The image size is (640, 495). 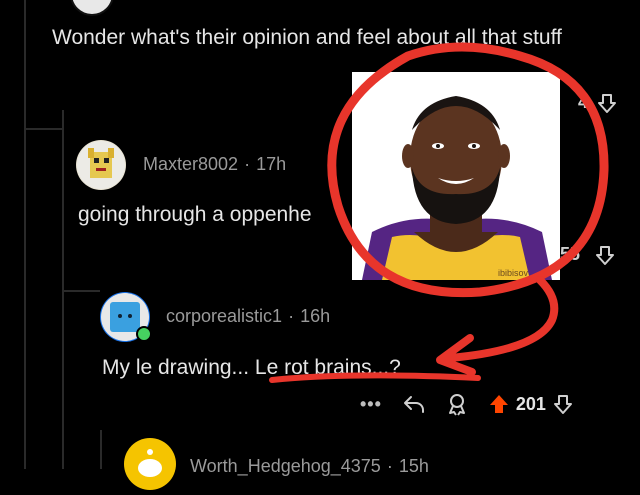 I want to click on annotation-arrowhead, so click(x=456, y=355).